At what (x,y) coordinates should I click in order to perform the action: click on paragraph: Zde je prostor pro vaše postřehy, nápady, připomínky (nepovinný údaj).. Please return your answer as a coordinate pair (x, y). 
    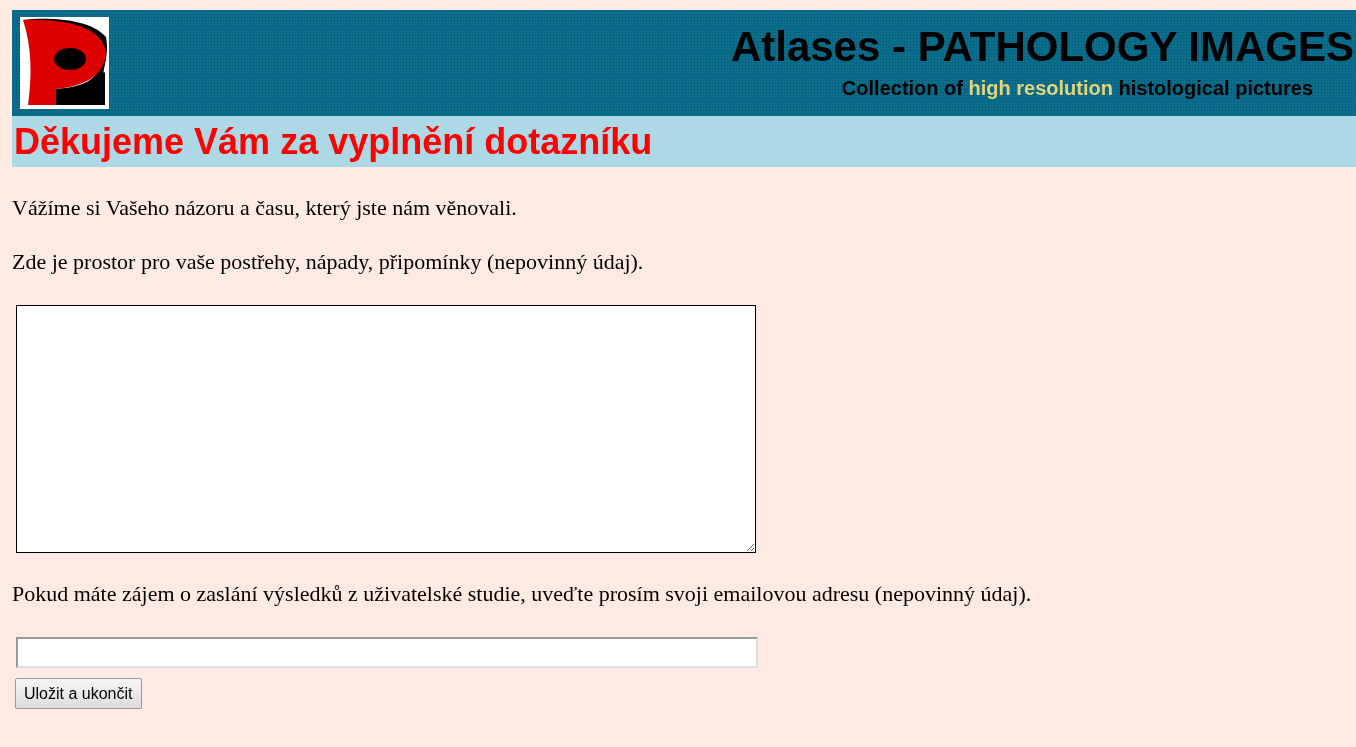
    Looking at the image, I should click on (328, 262).